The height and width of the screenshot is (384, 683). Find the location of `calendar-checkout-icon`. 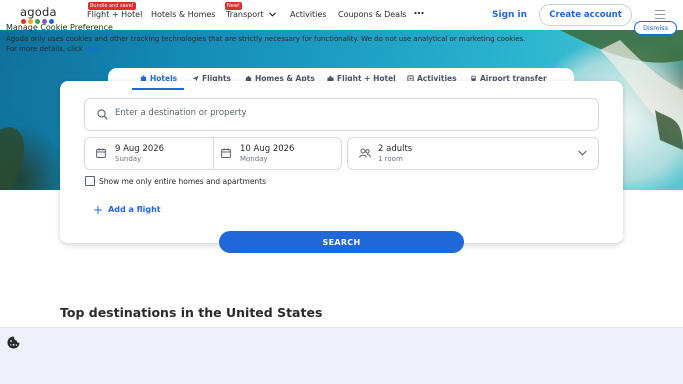

calendar-checkout-icon is located at coordinates (226, 153).